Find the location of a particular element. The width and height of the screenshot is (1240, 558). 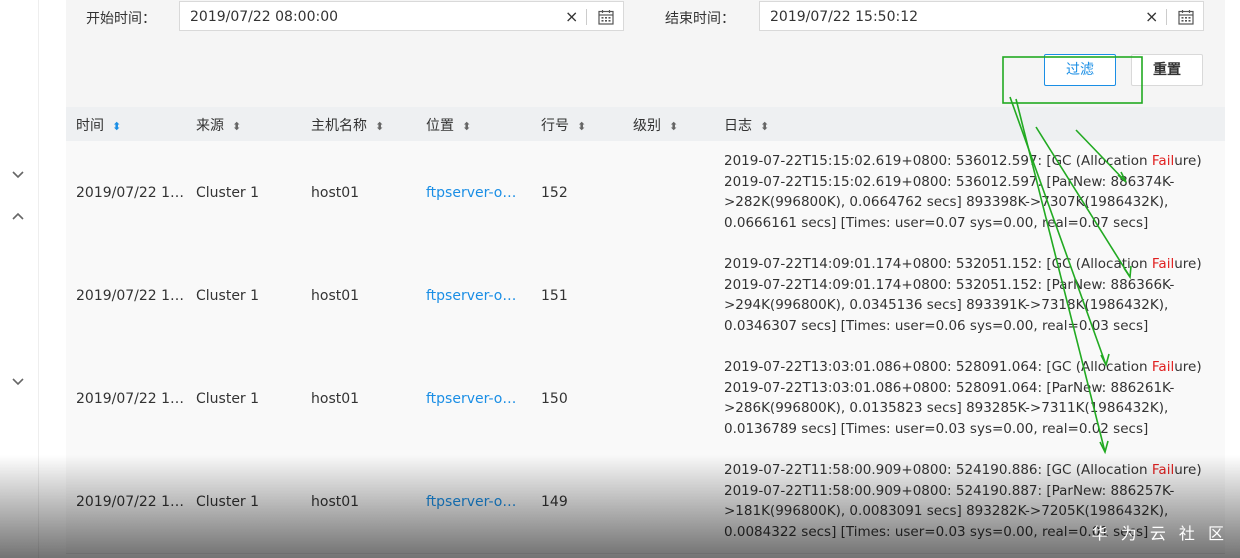

annotation-arrowhead is located at coordinates (1105, 360).